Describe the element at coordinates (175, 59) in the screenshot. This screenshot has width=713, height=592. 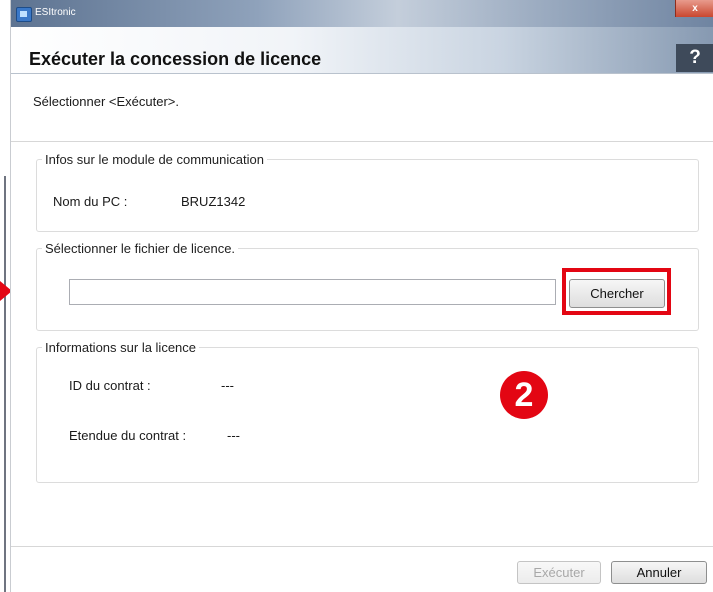
I see `dialog-title: Exécuter la concession de licence` at that location.